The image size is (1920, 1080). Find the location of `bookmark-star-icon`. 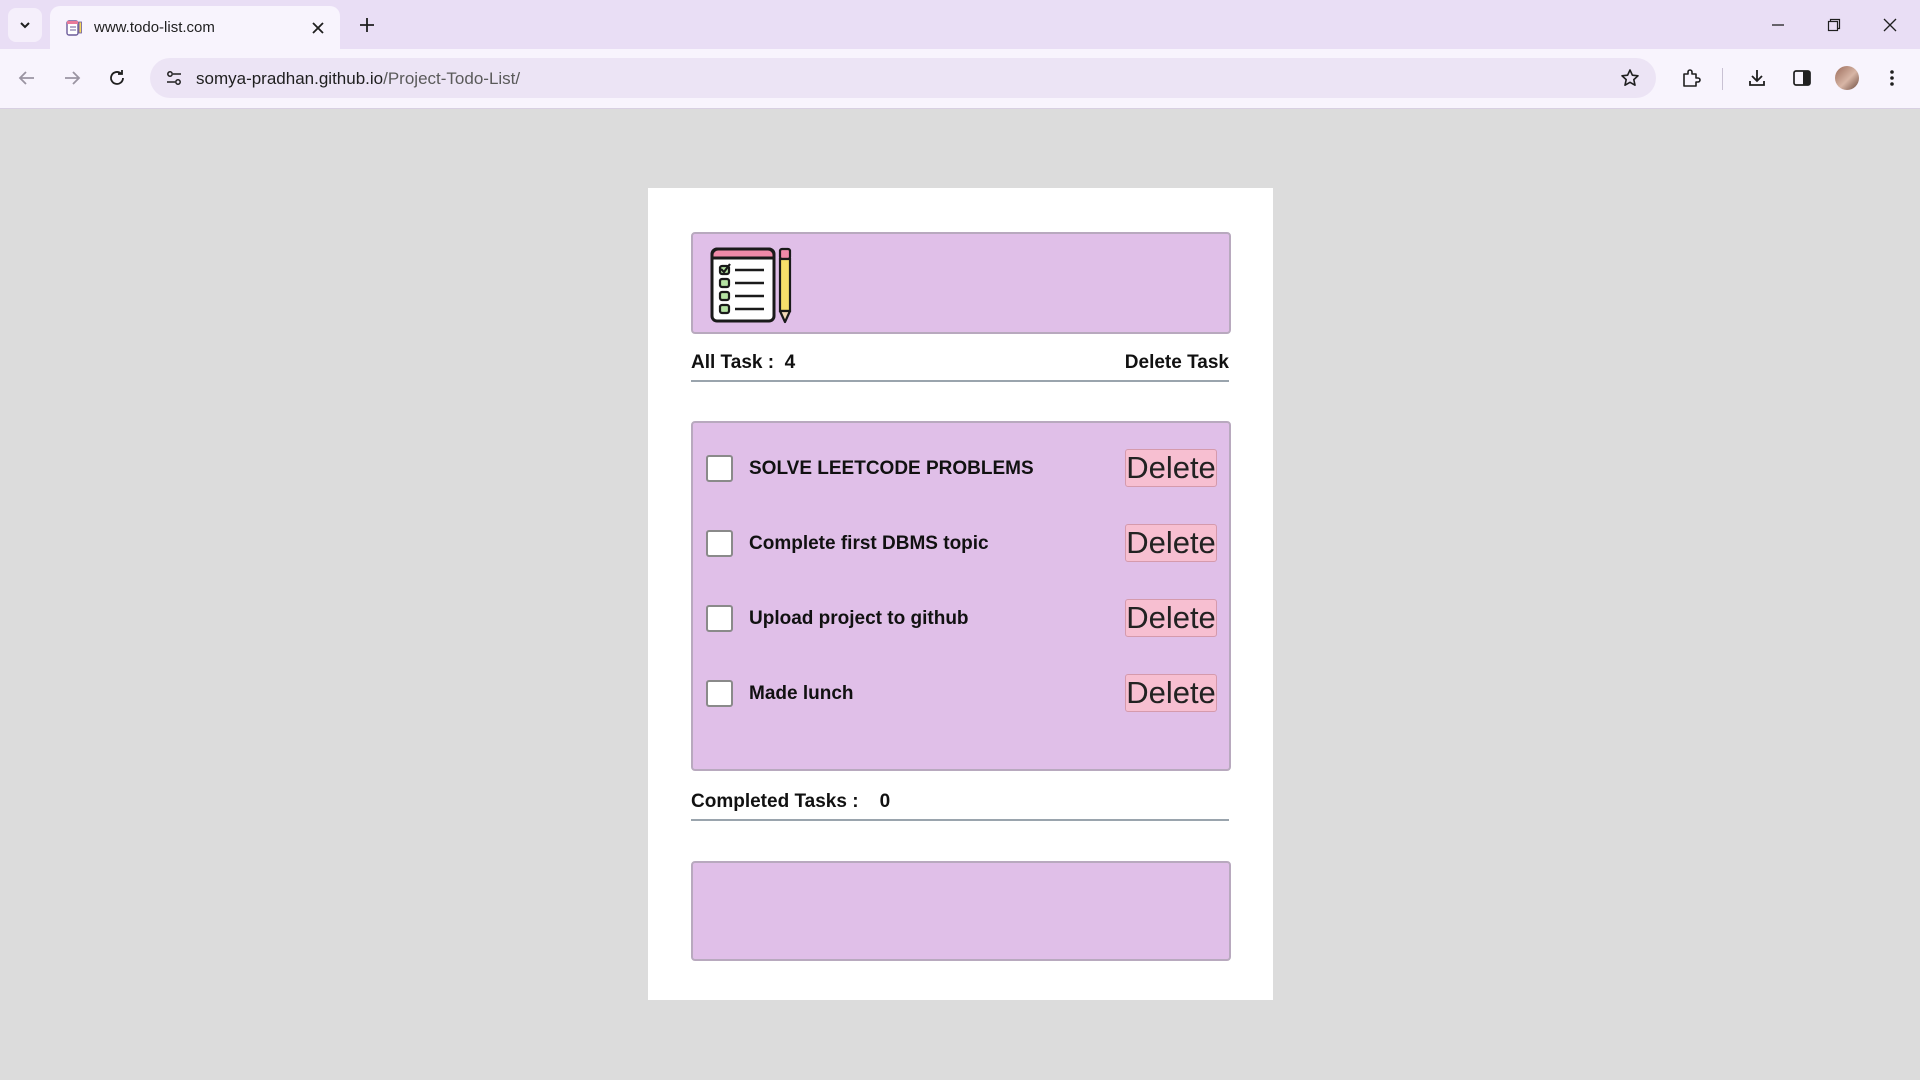

bookmark-star-icon is located at coordinates (1630, 78).